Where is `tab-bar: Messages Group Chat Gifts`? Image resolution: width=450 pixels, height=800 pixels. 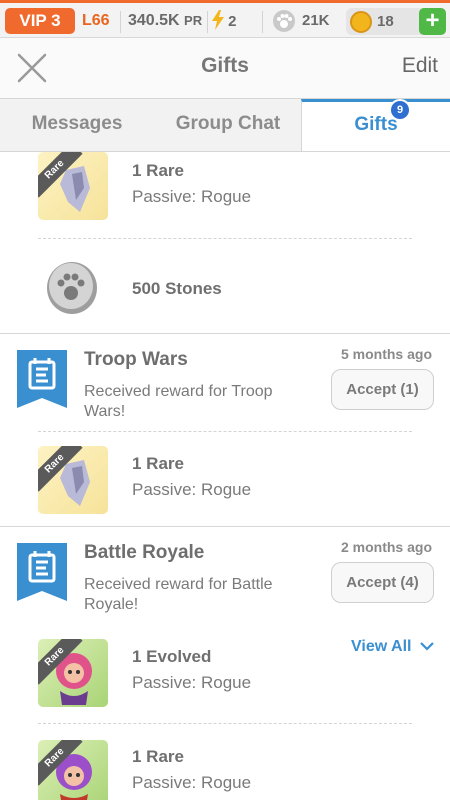
tab-bar: Messages Group Chat Gifts is located at coordinates (225, 125).